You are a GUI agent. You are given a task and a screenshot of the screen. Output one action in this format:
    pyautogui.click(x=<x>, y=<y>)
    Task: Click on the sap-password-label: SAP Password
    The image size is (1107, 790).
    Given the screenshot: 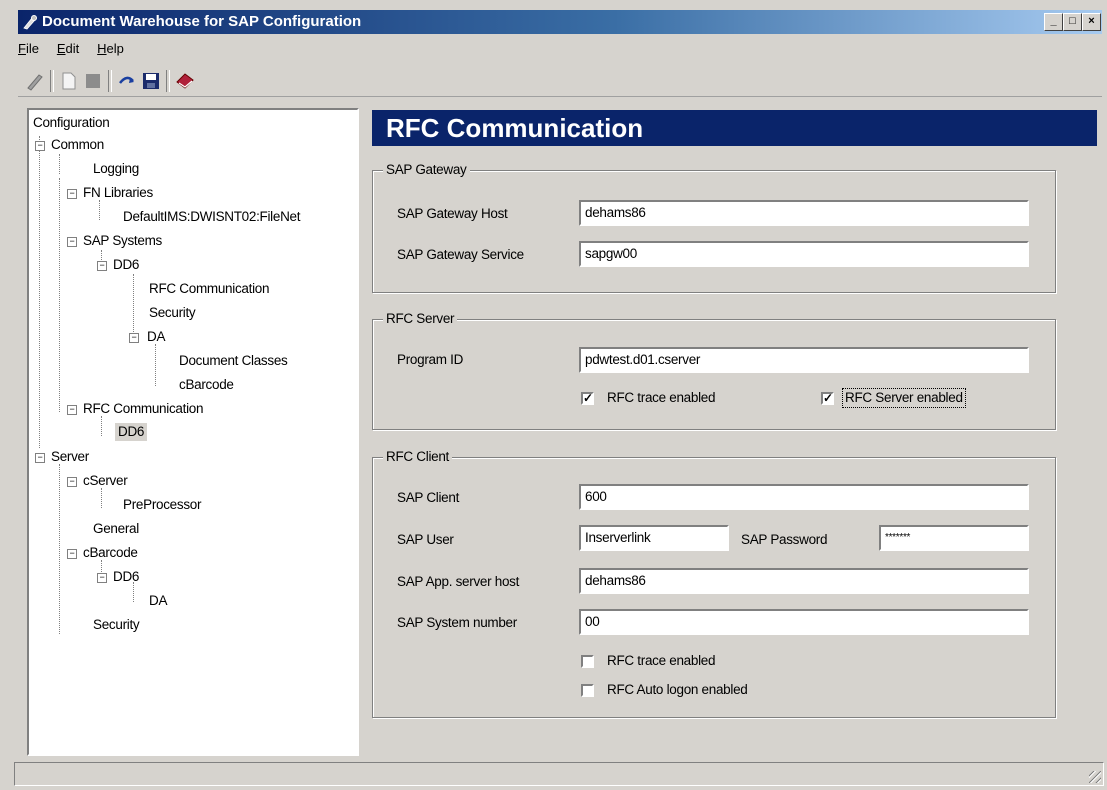 What is the action you would take?
    pyautogui.click(x=784, y=539)
    